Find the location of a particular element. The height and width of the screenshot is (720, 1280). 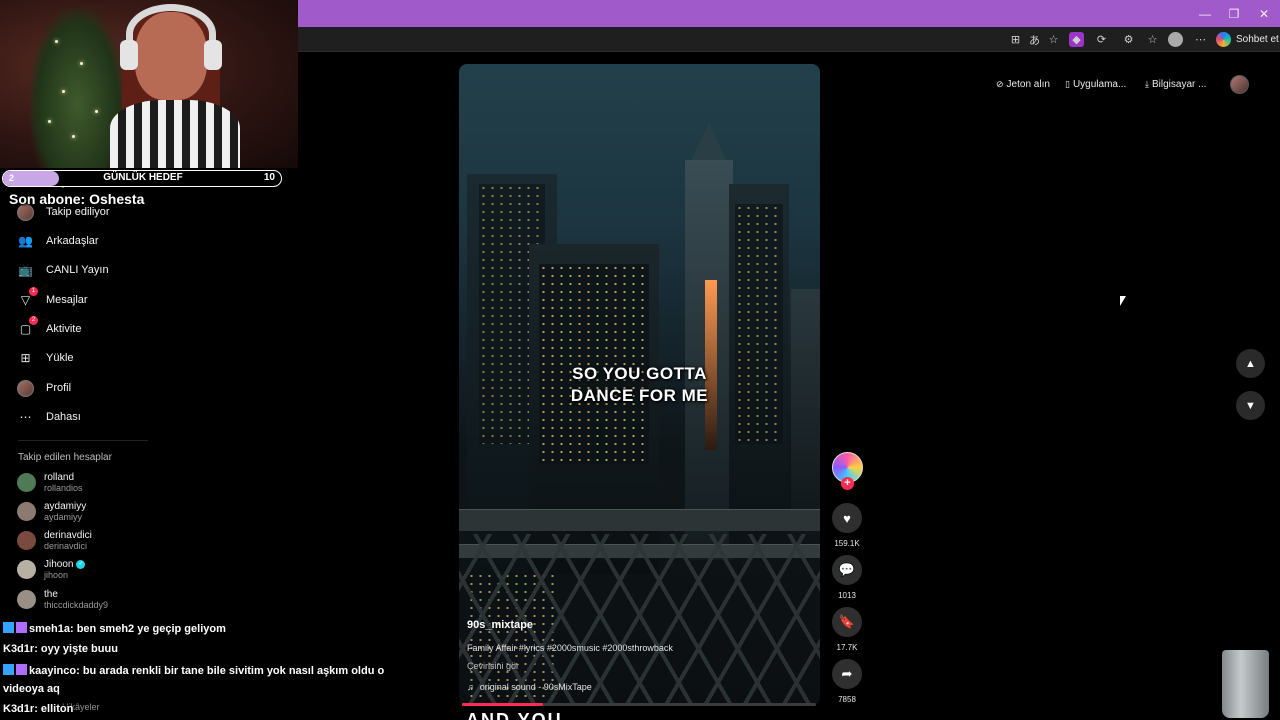

chat-message: K3d1r: oyy yişte buuu is located at coordinates (60, 649).